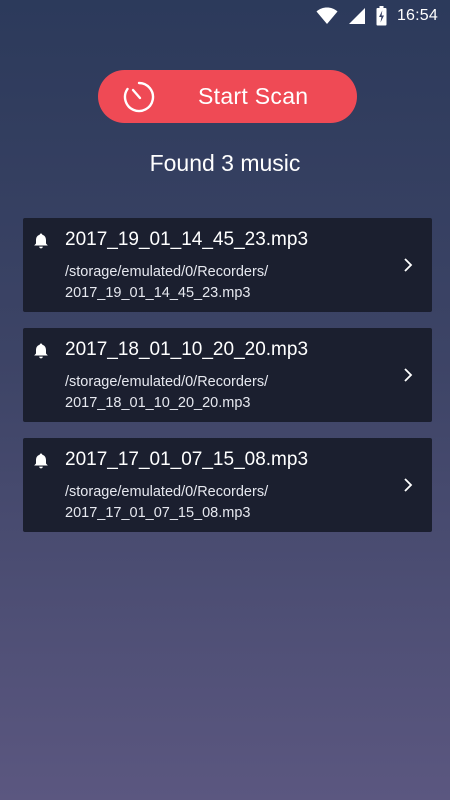  What do you see at coordinates (225, 16) in the screenshot?
I see `status-bar: 16:54` at bounding box center [225, 16].